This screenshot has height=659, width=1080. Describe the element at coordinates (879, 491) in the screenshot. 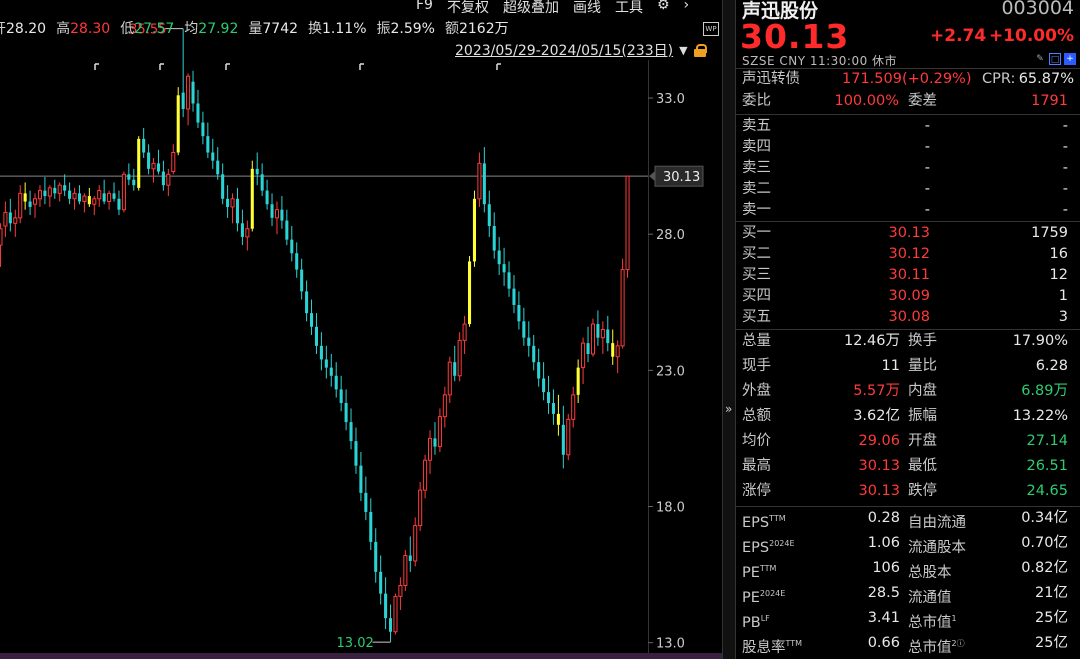

I see `stat-value: 30.13` at that location.